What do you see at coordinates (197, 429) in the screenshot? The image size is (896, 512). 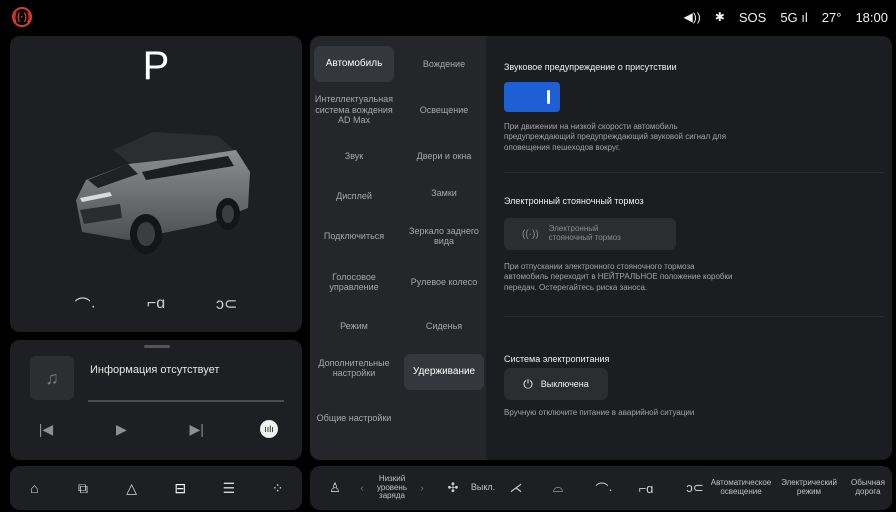 I see `next-track-icon: ▶|` at bounding box center [197, 429].